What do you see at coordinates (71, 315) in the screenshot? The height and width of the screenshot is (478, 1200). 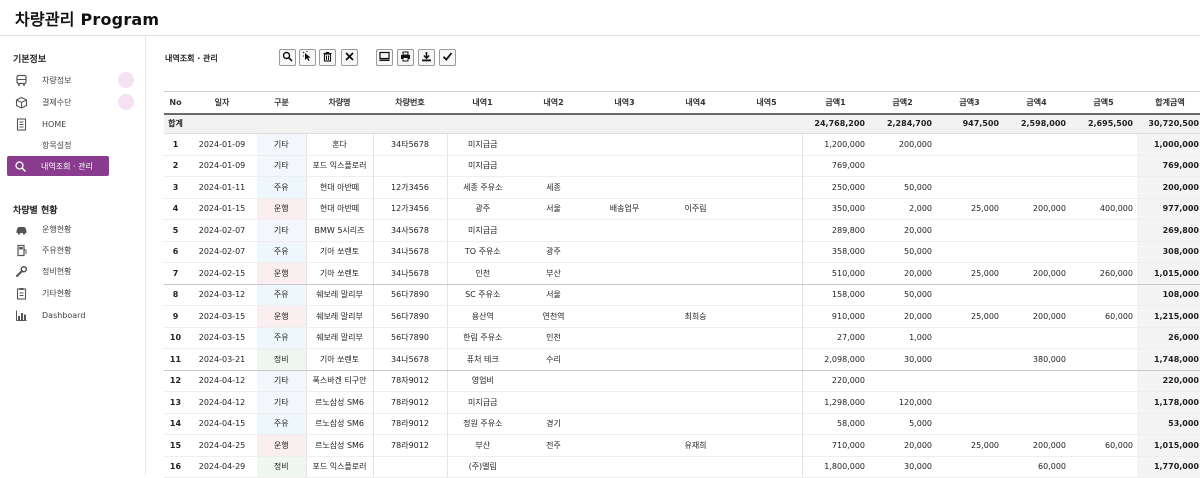 I see `sidebar-item-dashboard: Dashboard` at bounding box center [71, 315].